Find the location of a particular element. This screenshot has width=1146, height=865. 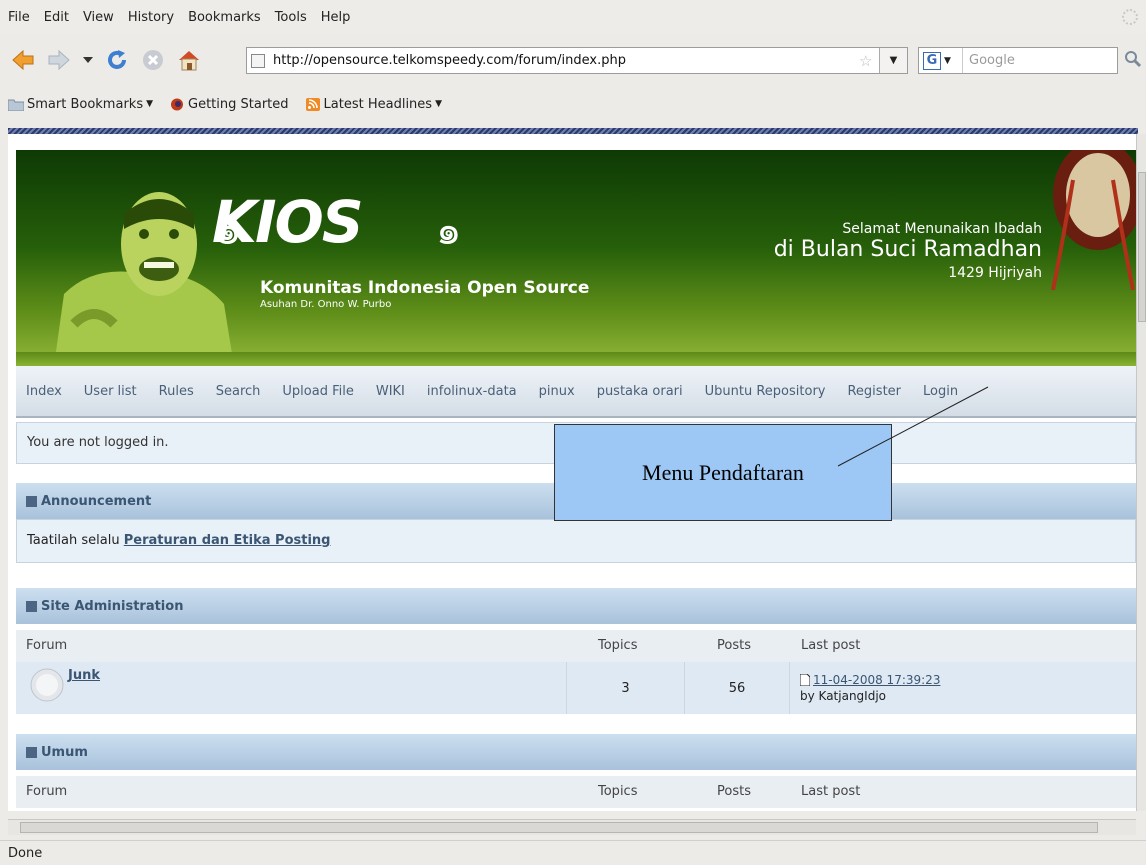

folder-icon is located at coordinates (16, 105).